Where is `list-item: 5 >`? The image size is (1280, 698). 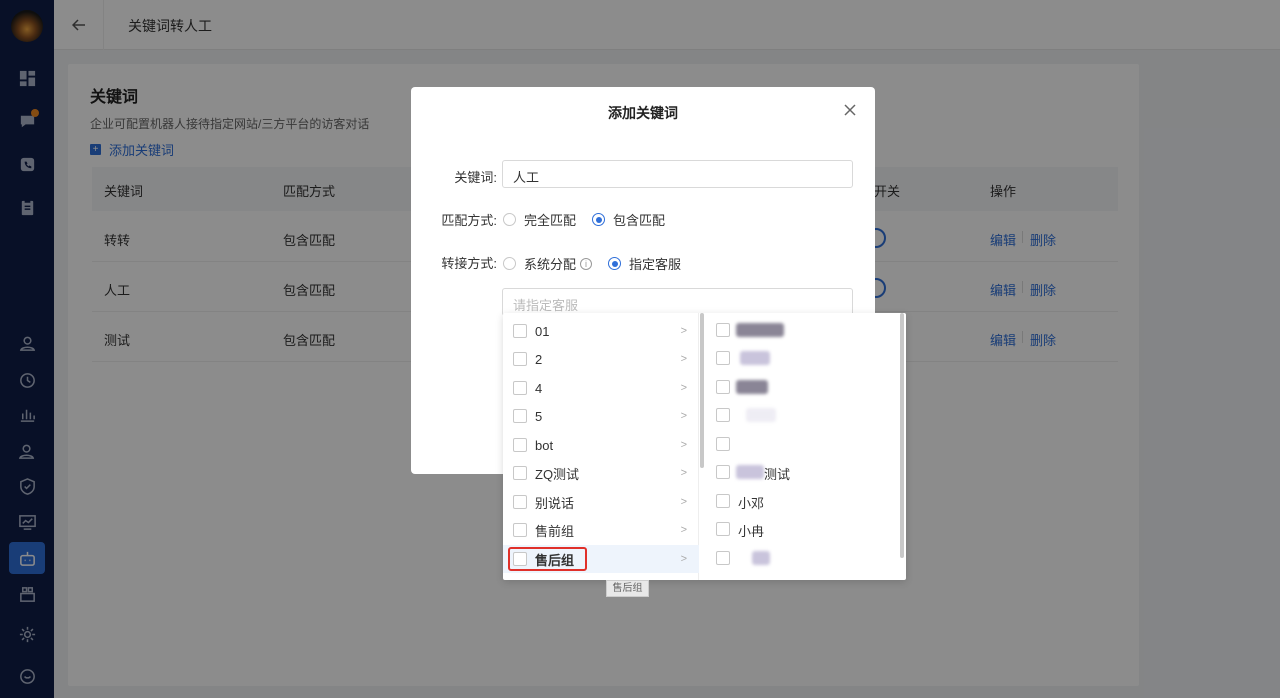
list-item: 5 > is located at coordinates (601, 416).